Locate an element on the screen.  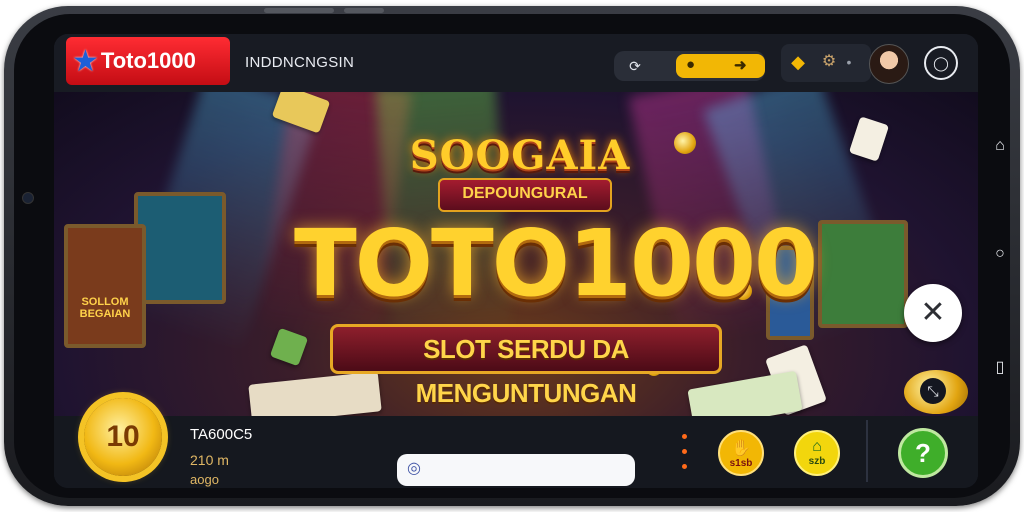
camera-icon is located at coordinates (28, 198).